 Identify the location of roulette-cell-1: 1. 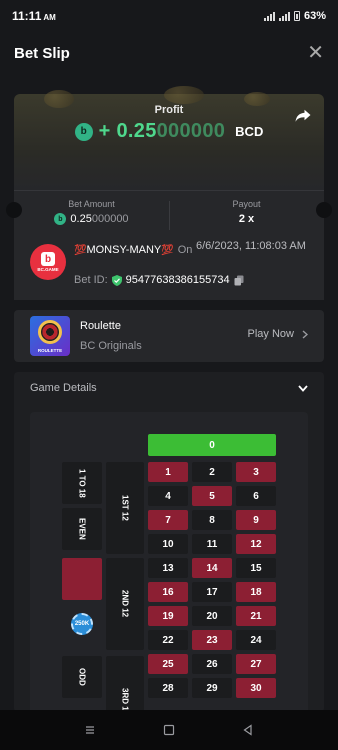
(168, 472).